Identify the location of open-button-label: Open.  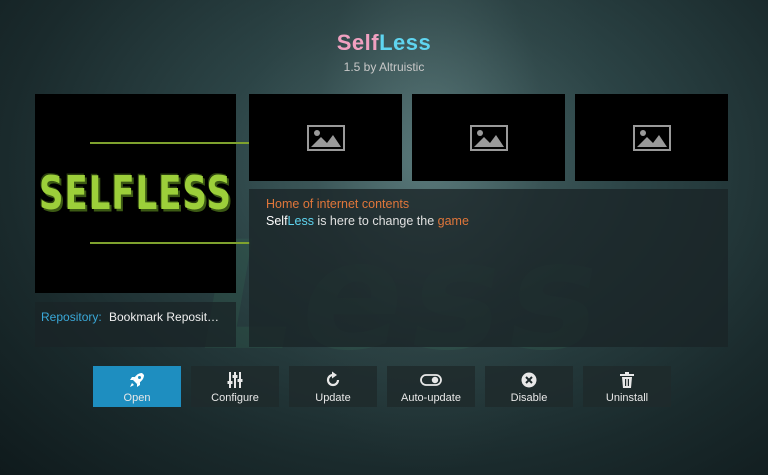
(137, 398).